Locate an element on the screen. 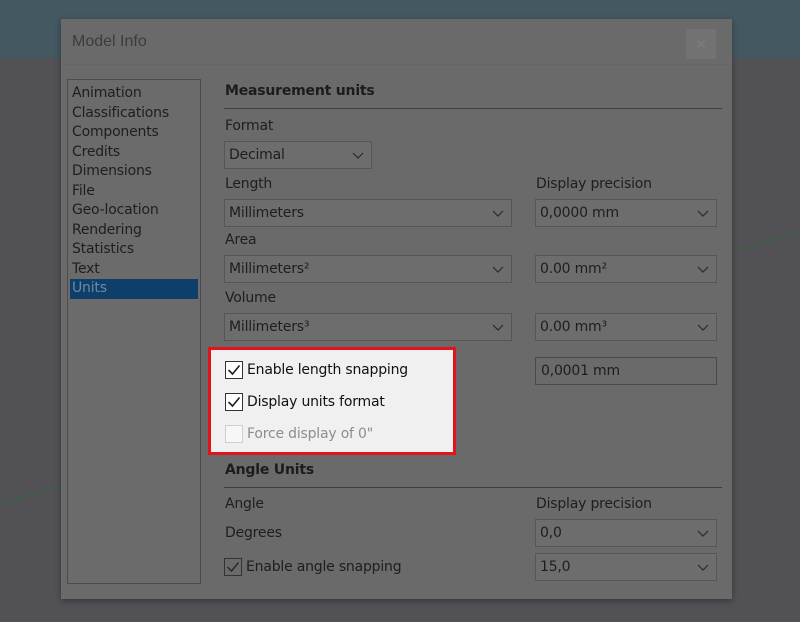 This screenshot has width=800, height=622. angle-display-precision-label: Display precision is located at coordinates (594, 504).